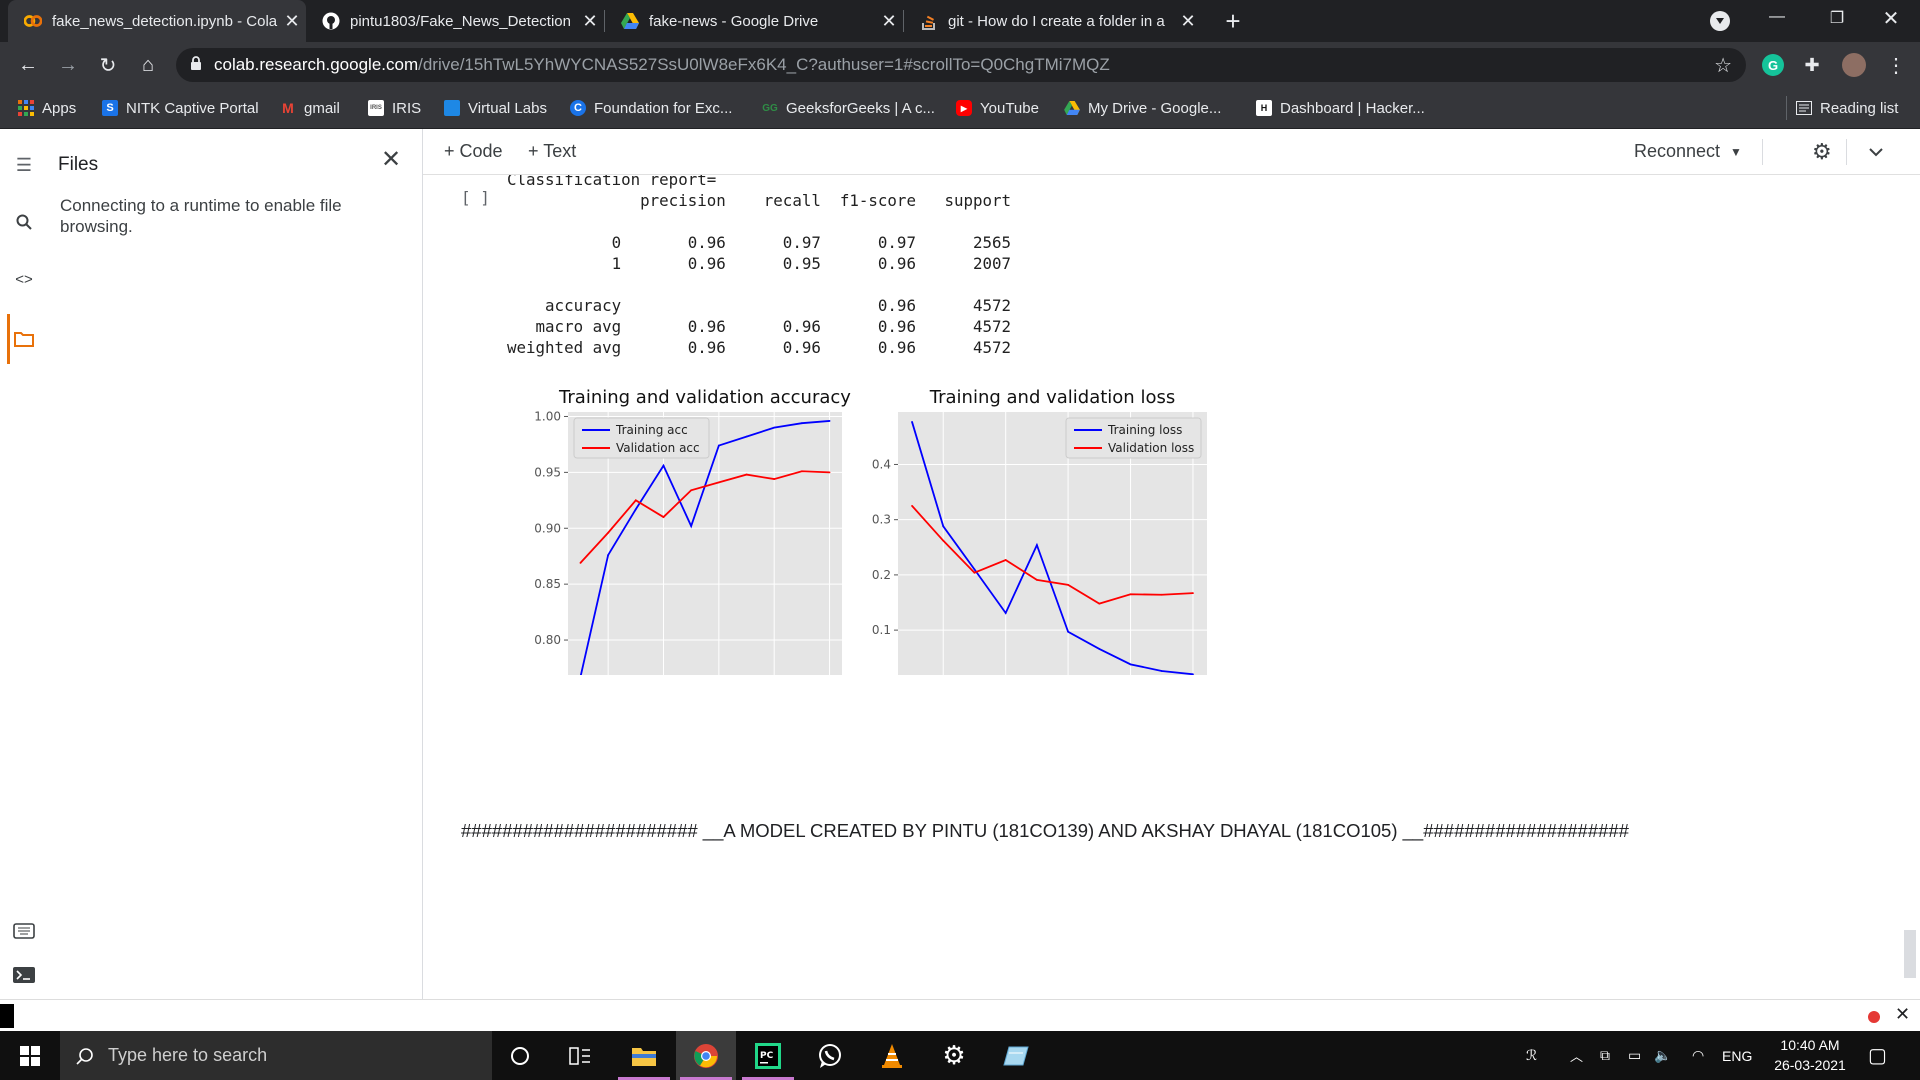  What do you see at coordinates (754, 21) in the screenshot?
I see `tab-google-drive: fake-news - Google Drive ✕` at bounding box center [754, 21].